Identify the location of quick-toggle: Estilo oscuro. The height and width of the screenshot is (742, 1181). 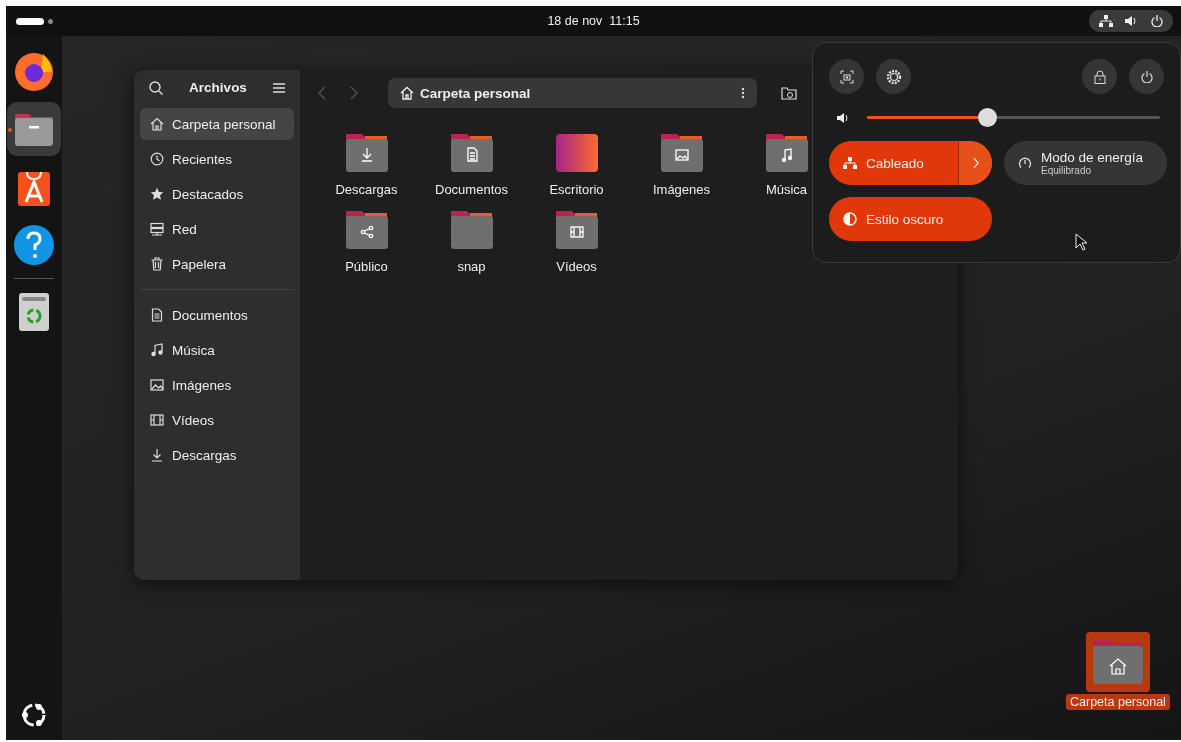
(910, 219).